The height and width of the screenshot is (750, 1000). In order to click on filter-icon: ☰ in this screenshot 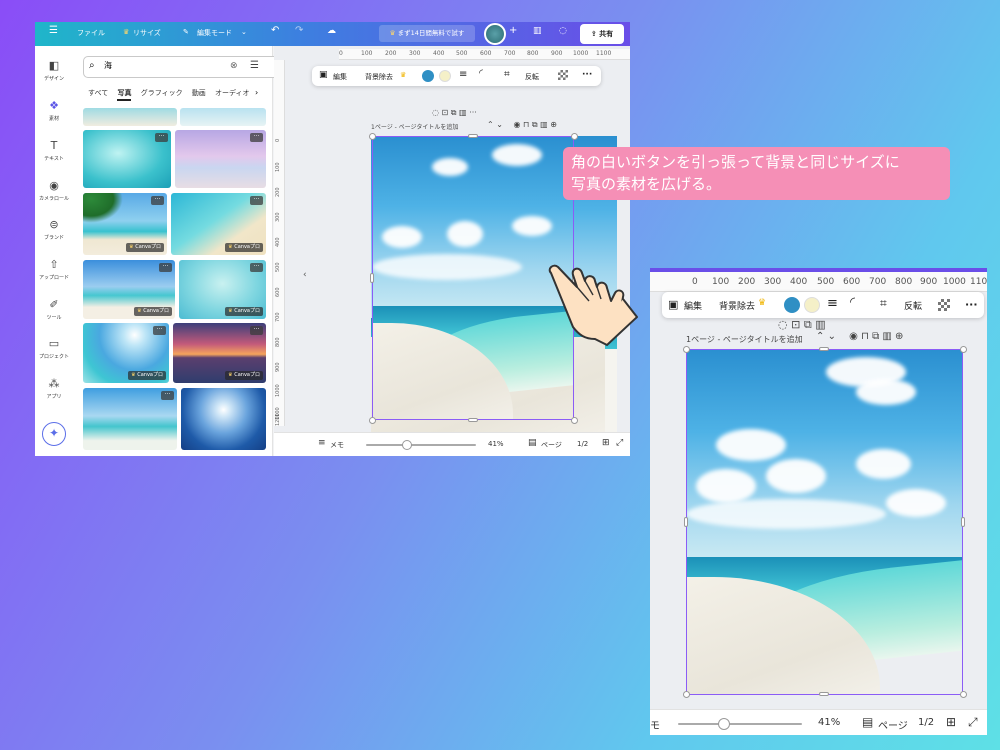, I will do `click(254, 65)`.